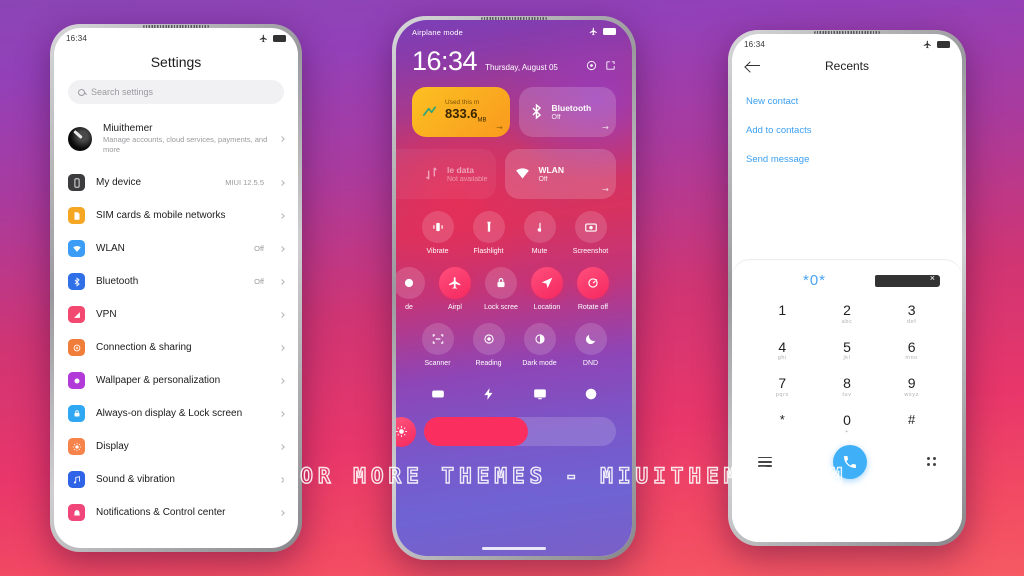  What do you see at coordinates (437, 394) in the screenshot?
I see `shortcut-screen-record` at bounding box center [437, 394].